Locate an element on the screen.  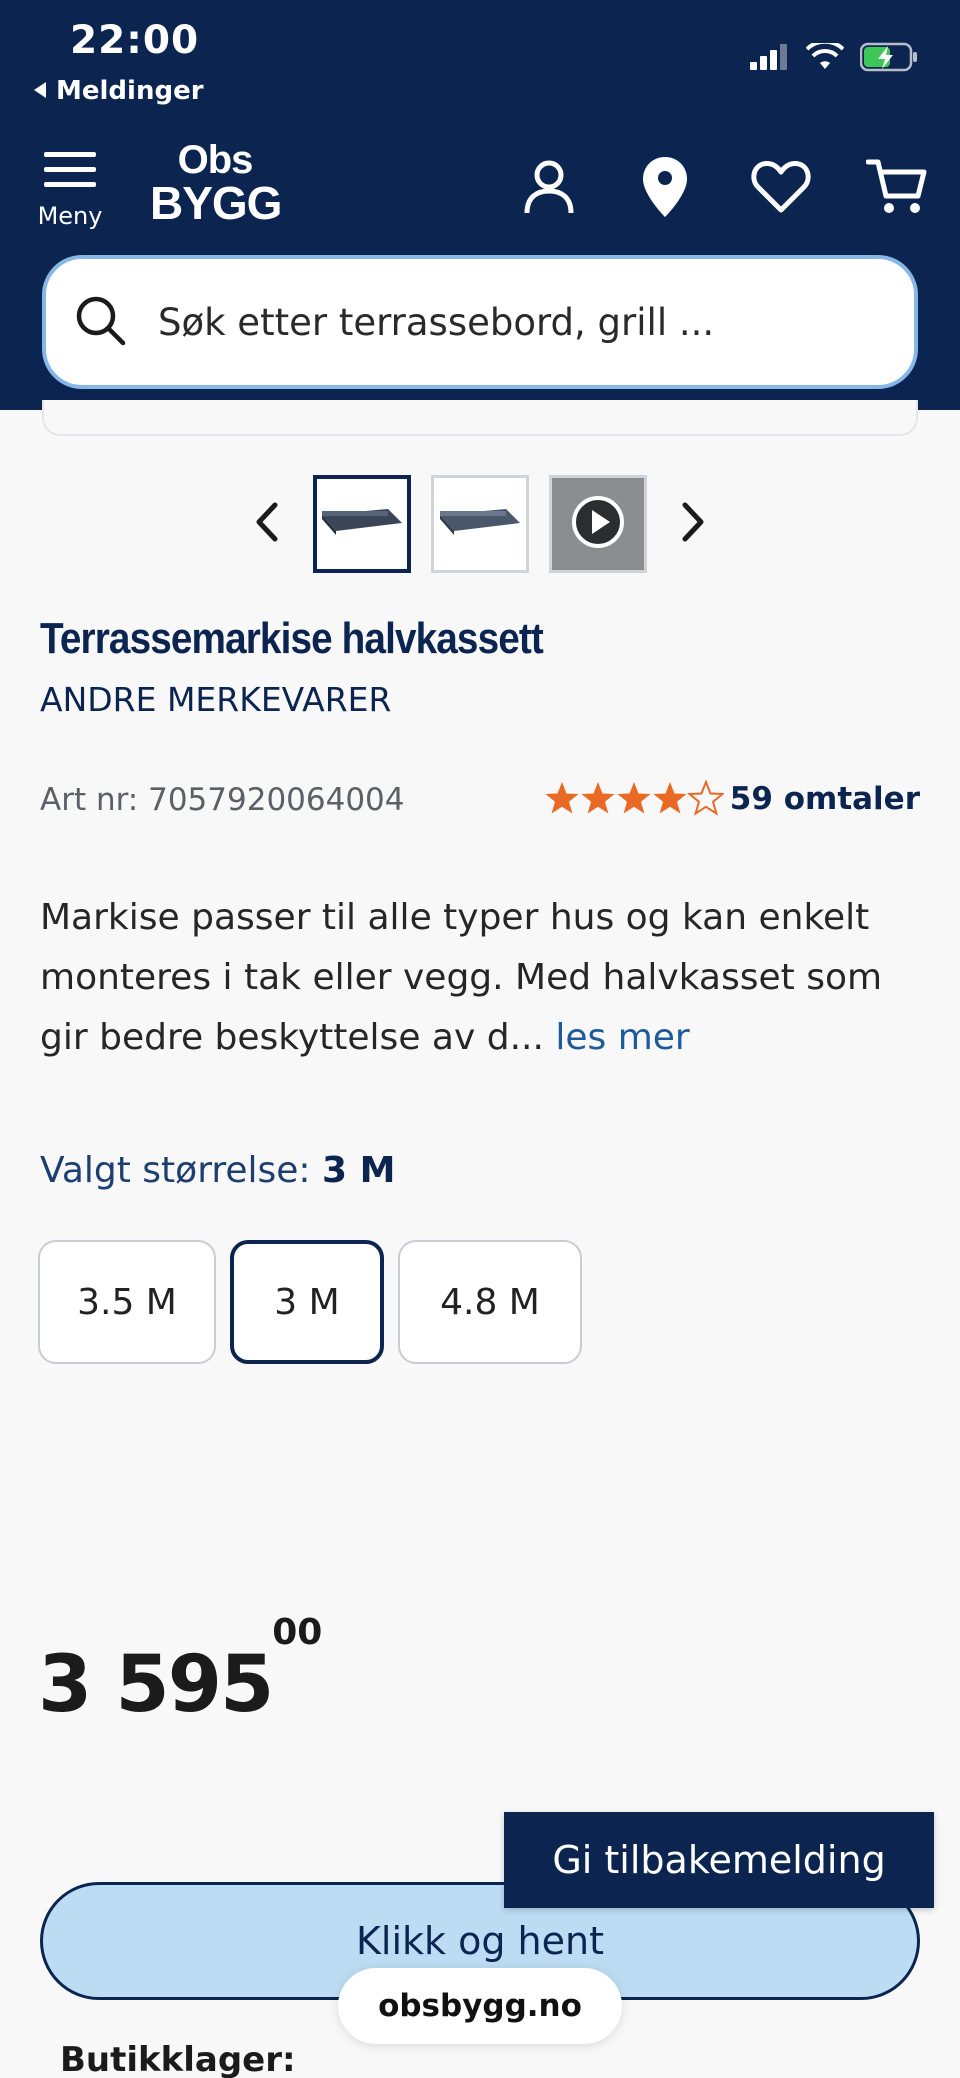
chevron-left-icon is located at coordinates (267, 524).